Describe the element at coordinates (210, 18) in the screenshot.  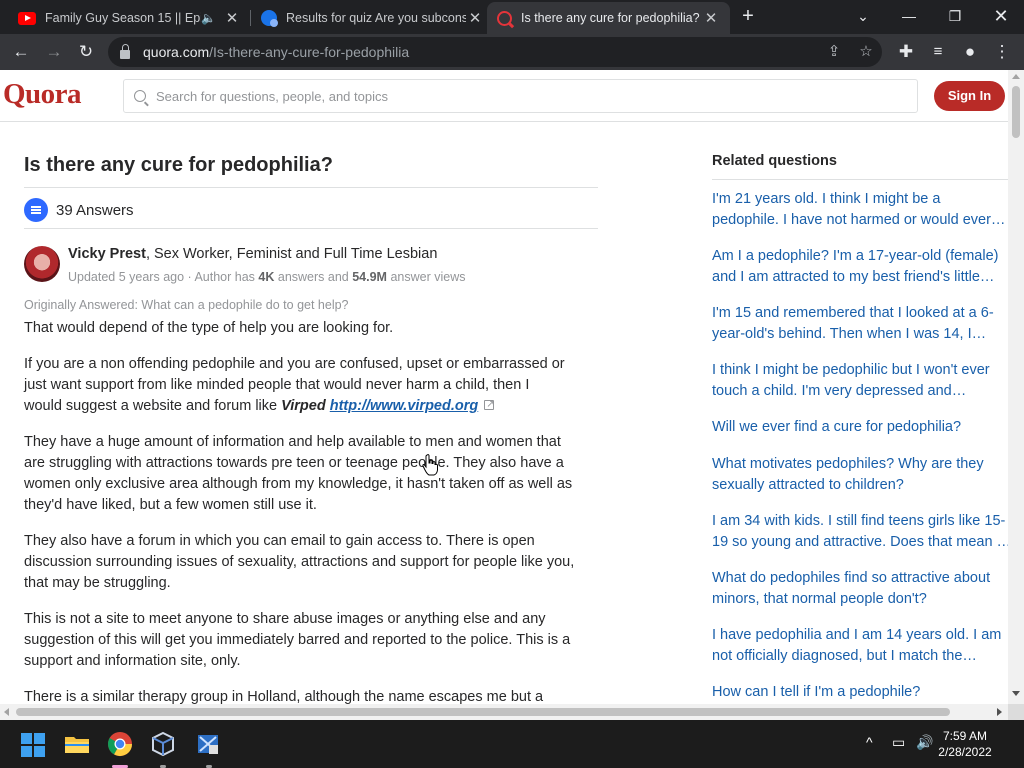
I see `speaker-icon: 🔈` at that location.